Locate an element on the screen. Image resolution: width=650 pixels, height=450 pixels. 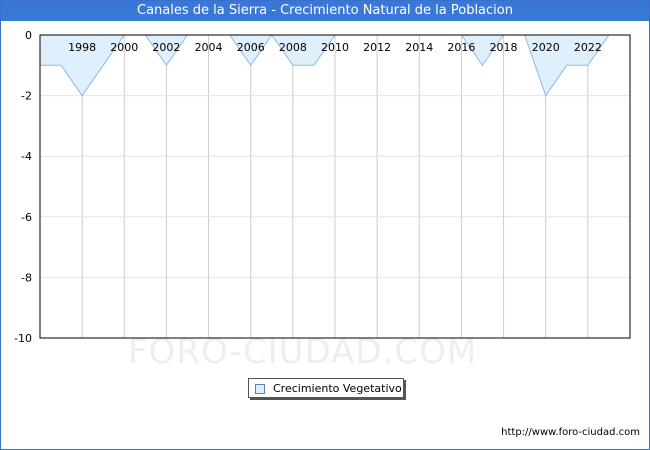
x-tick-label: 2010 is located at coordinates (335, 47).